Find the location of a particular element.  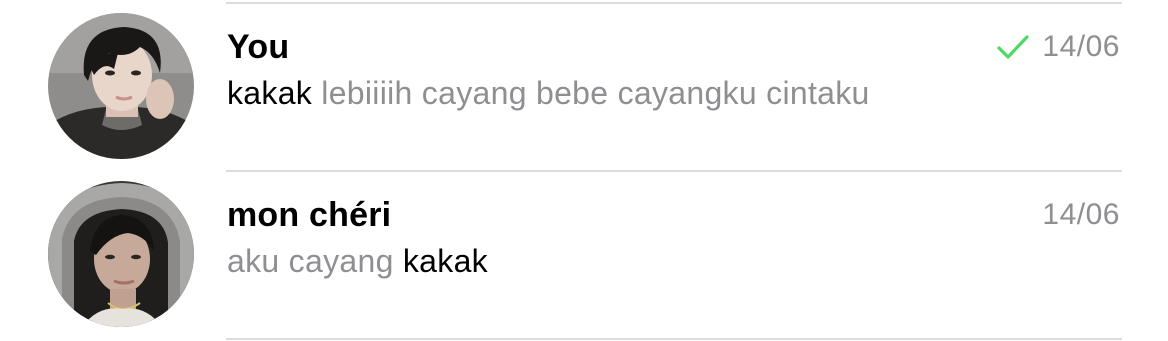

check-icon is located at coordinates (1013, 47).